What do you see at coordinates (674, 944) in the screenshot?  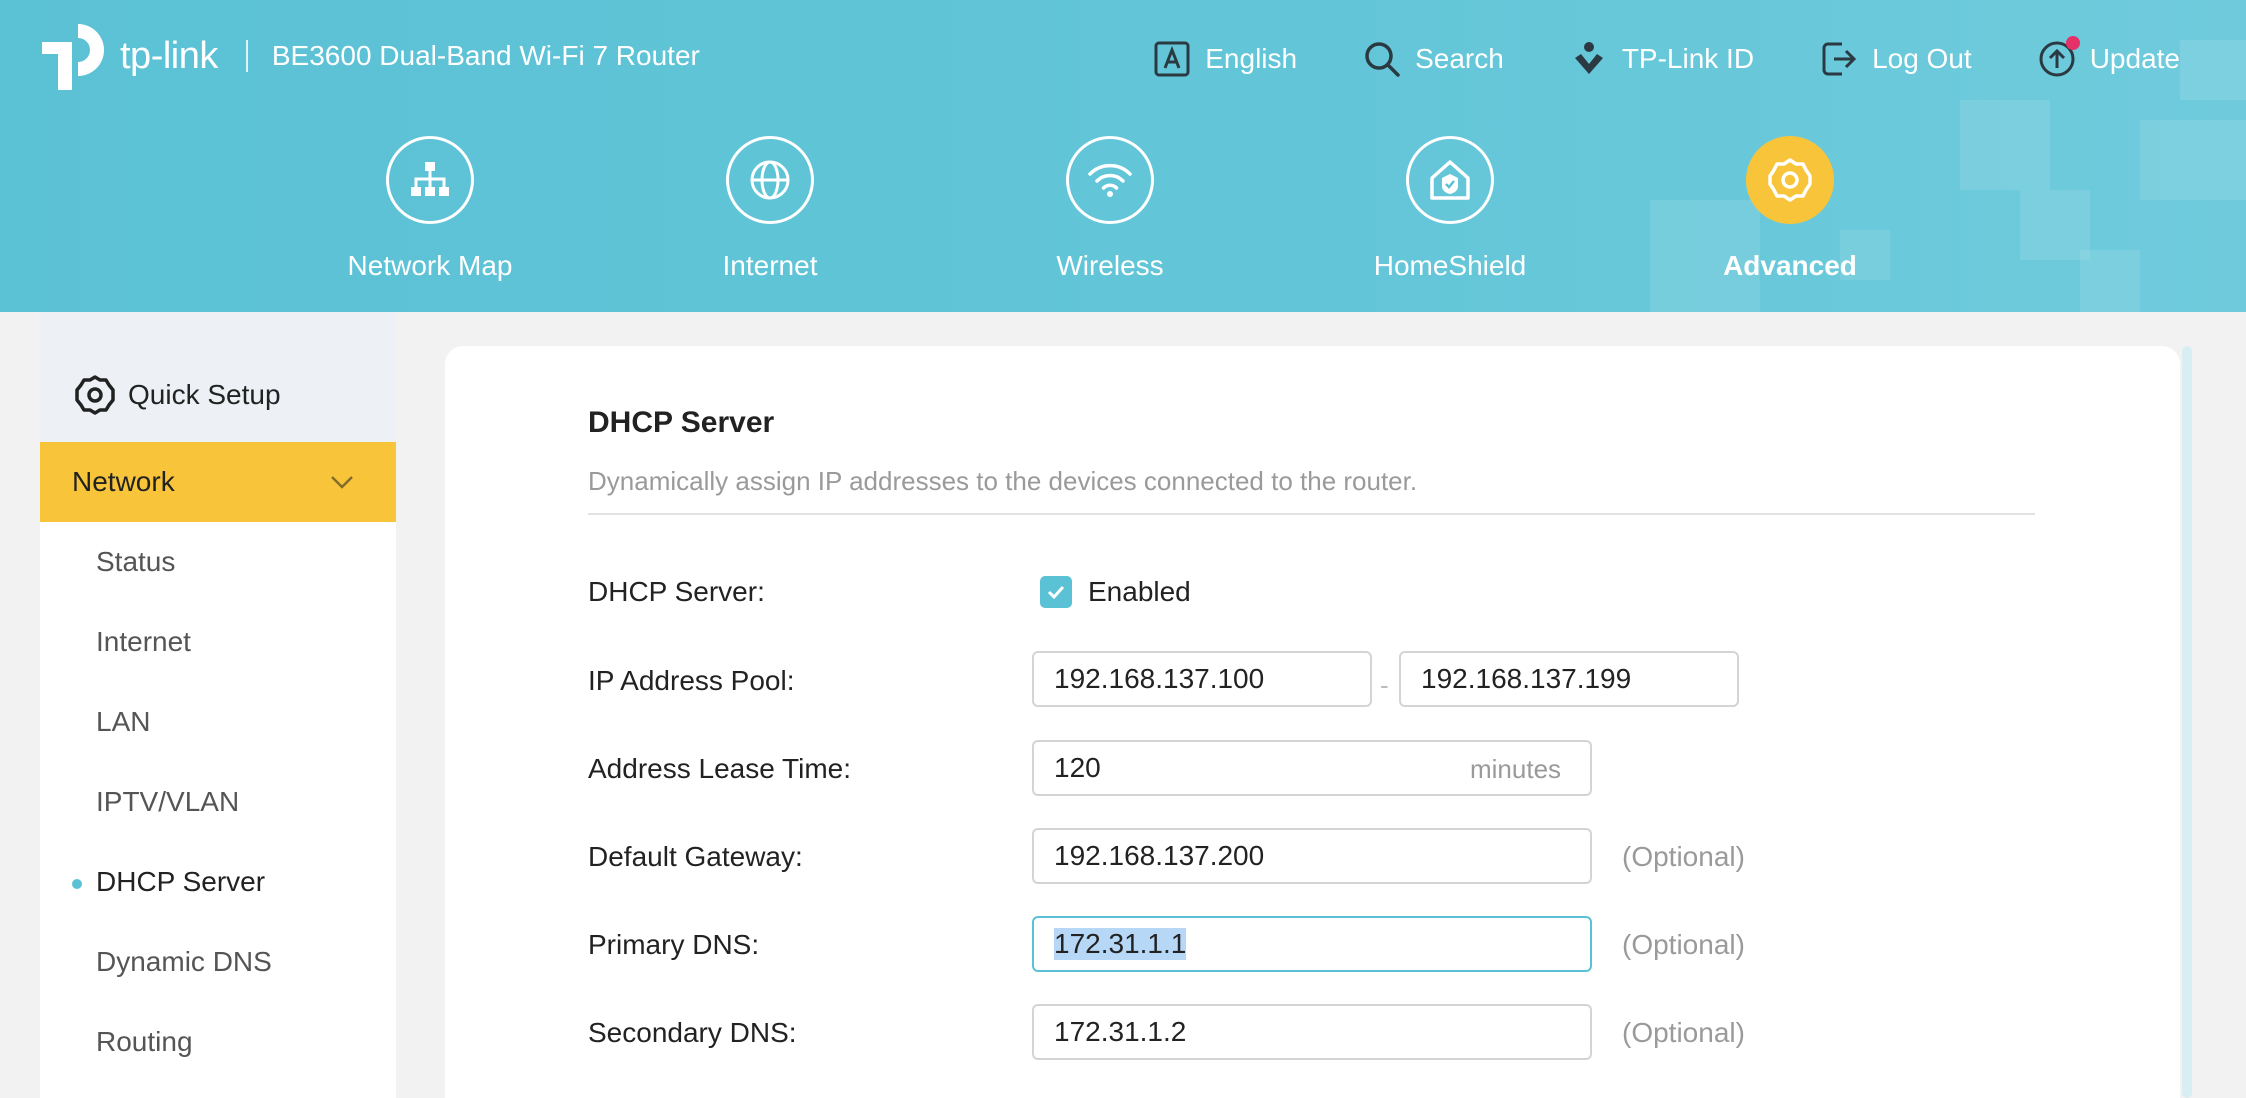 I see `primary-dns-label: Primary DNS:` at bounding box center [674, 944].